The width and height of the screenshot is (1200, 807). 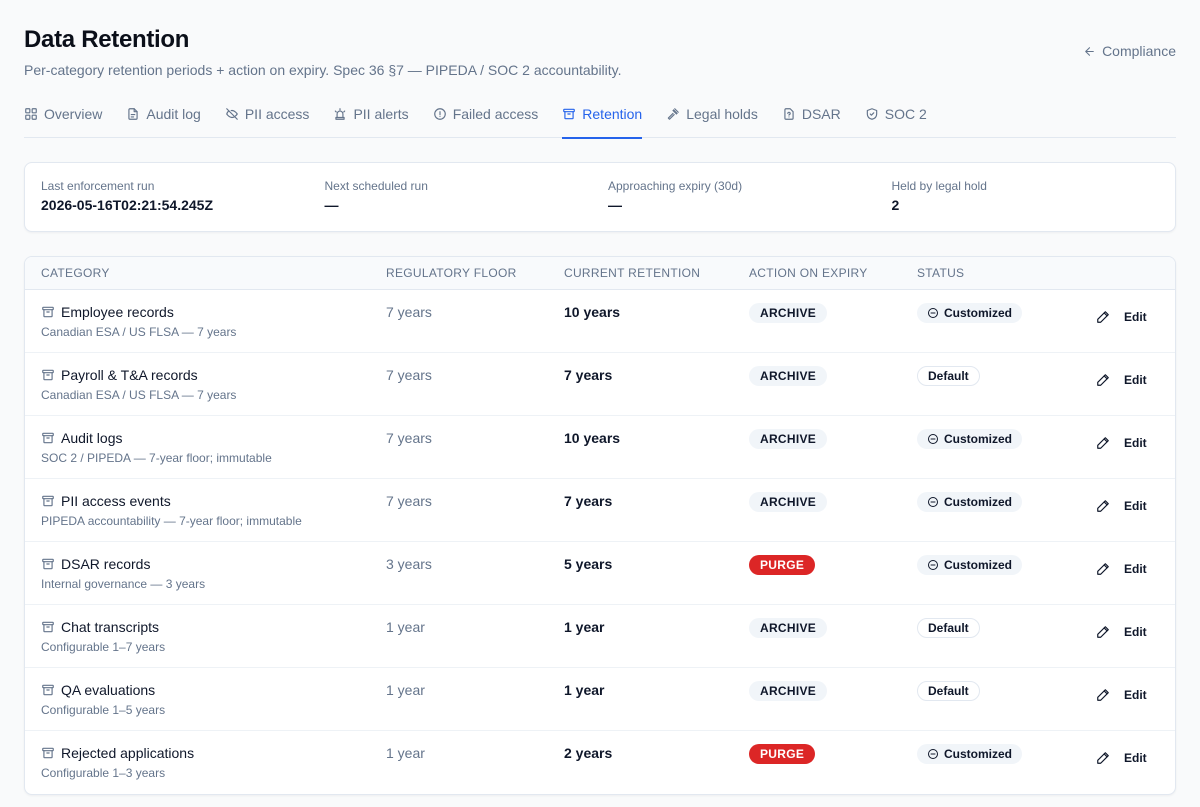 I want to click on category-cell: Rejected applications, so click(x=117, y=753).